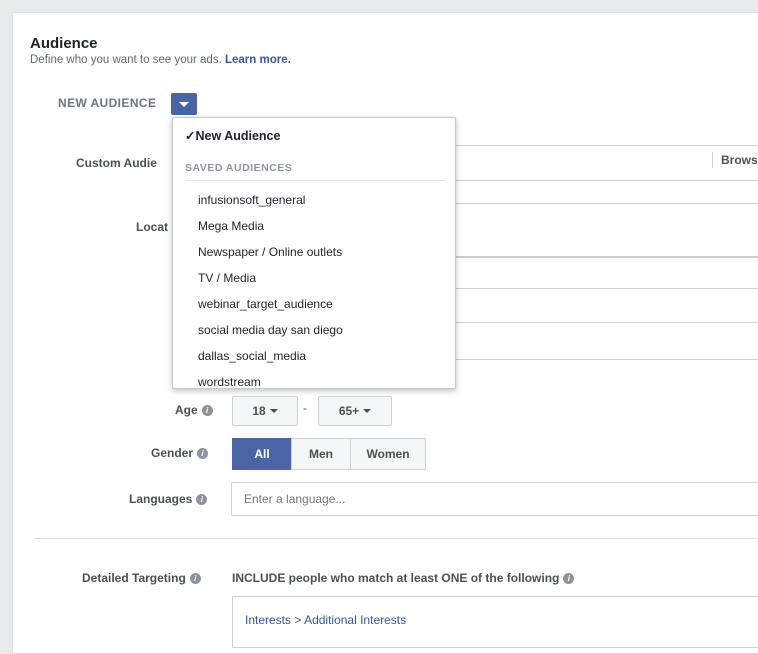 The height and width of the screenshot is (654, 758). I want to click on section-title: Audience, so click(64, 43).